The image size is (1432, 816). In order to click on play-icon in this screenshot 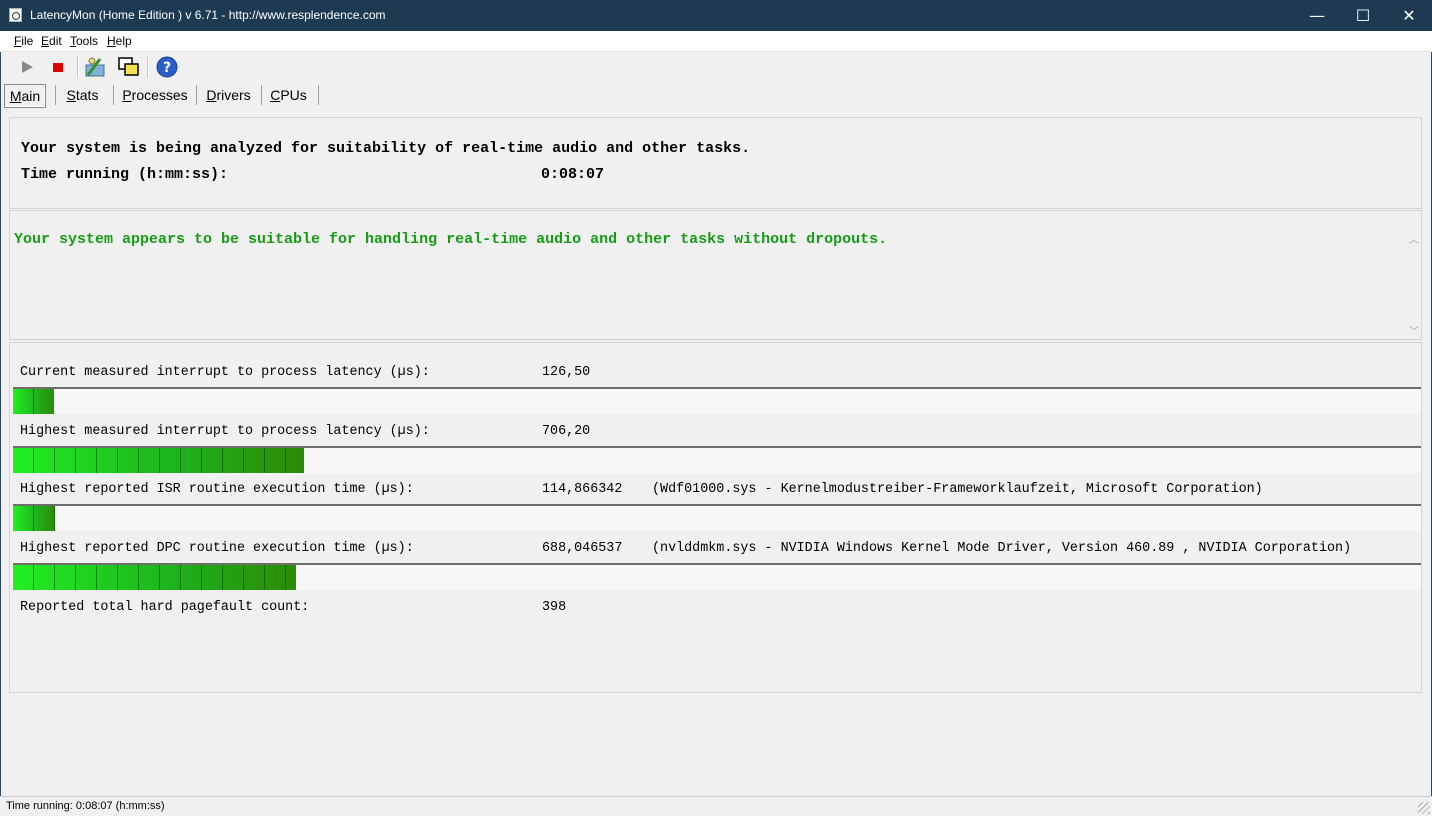, I will do `click(27, 67)`.